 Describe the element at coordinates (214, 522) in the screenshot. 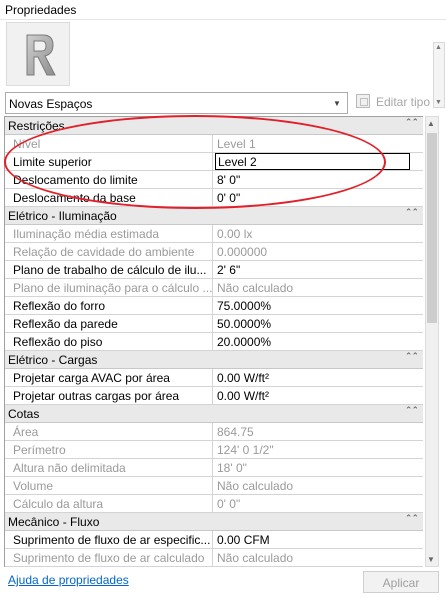

I see `group-header-mecanico-fluxo: Mecânico - Fluxo ⌃⌃` at that location.